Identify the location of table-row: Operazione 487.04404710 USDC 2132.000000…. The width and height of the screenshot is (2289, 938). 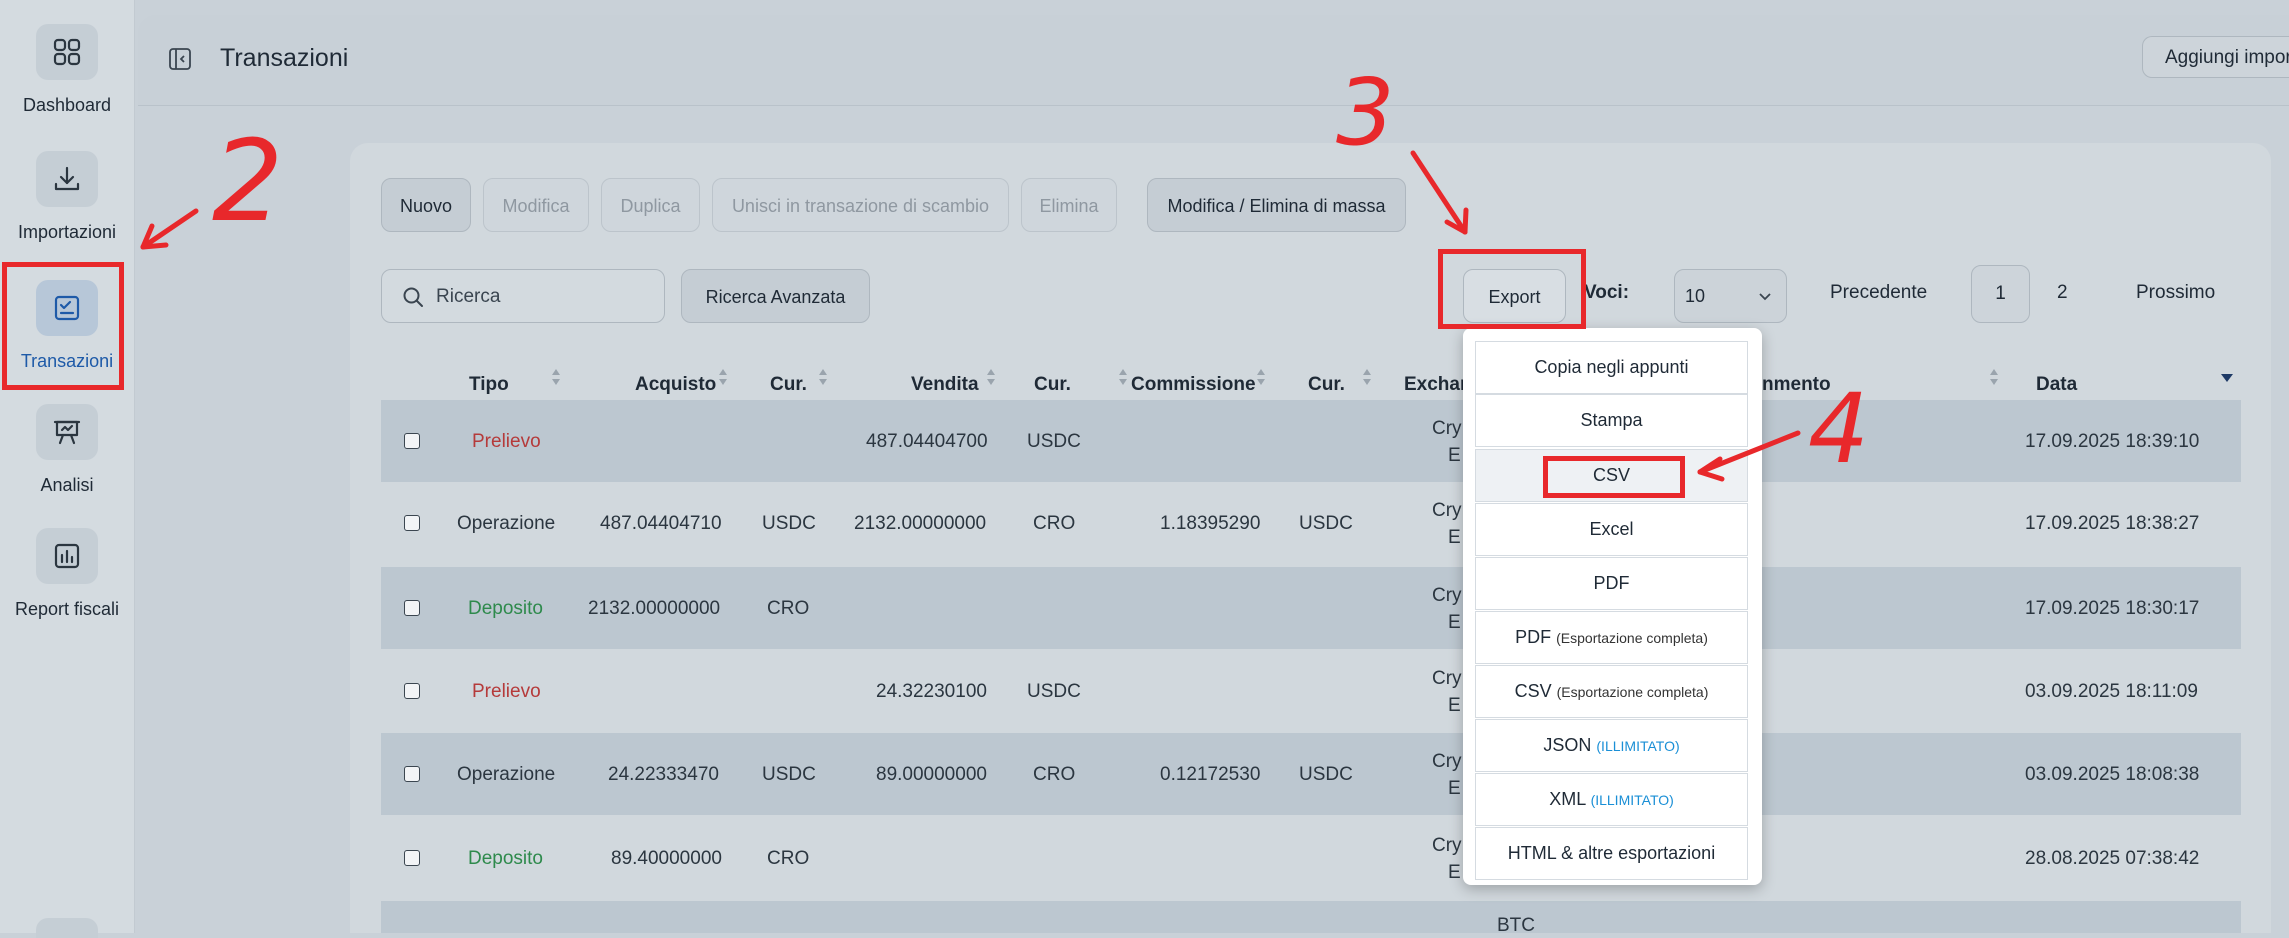
(1311, 523).